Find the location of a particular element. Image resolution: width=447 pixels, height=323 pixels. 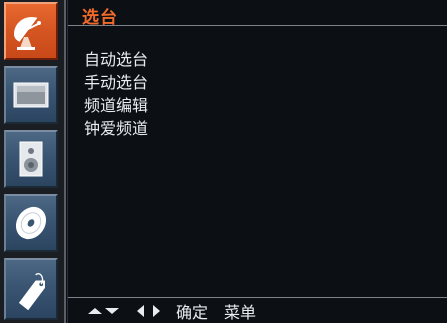

up-down-arrows-icon is located at coordinates (104, 311).